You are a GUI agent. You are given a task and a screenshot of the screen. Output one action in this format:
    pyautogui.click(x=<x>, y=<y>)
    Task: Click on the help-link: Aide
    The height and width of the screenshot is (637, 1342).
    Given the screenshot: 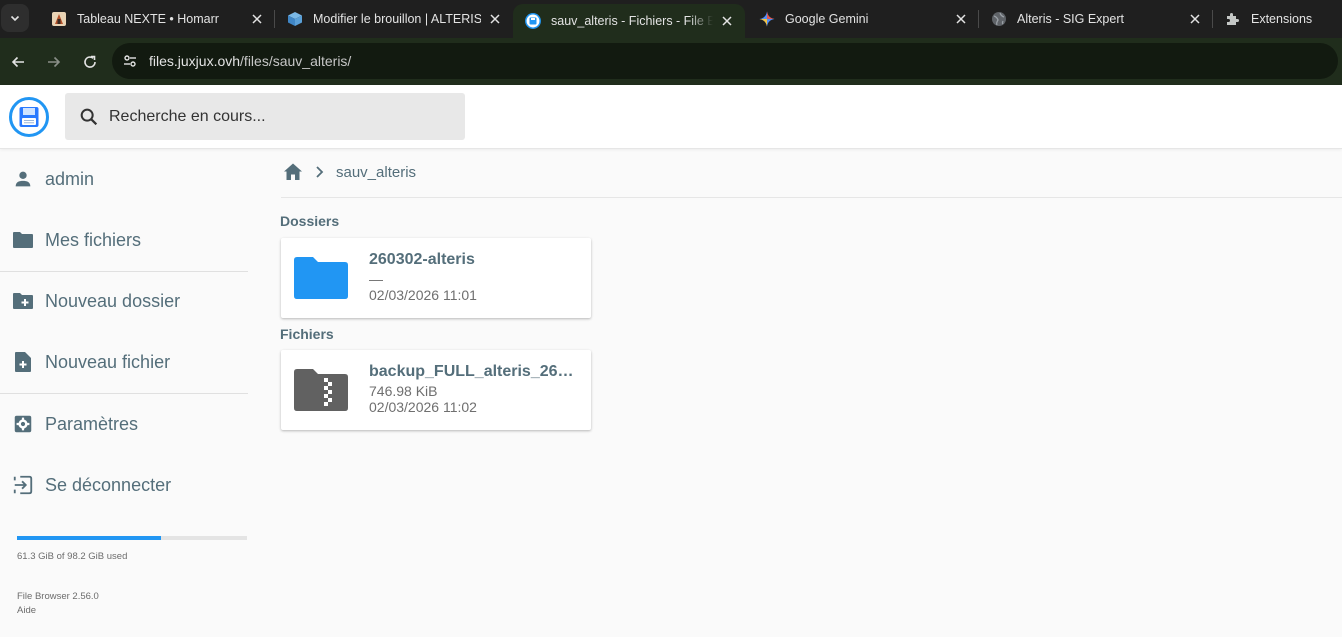 What is the action you would take?
    pyautogui.click(x=26, y=610)
    